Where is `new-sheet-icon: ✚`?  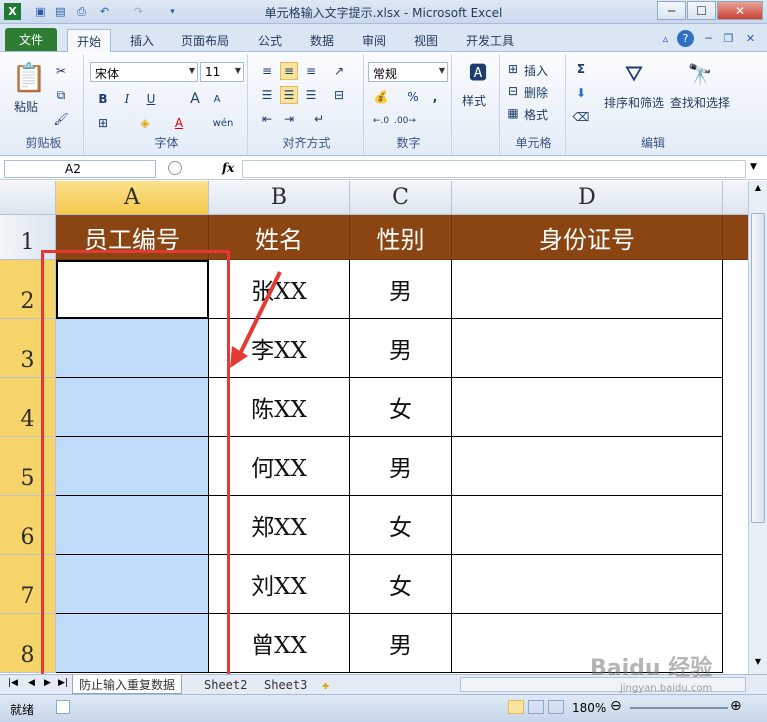 new-sheet-icon: ✚ is located at coordinates (325, 684).